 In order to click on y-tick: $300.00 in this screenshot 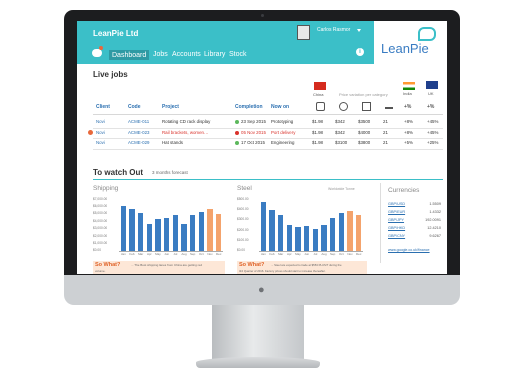, I will do `click(243, 219)`.